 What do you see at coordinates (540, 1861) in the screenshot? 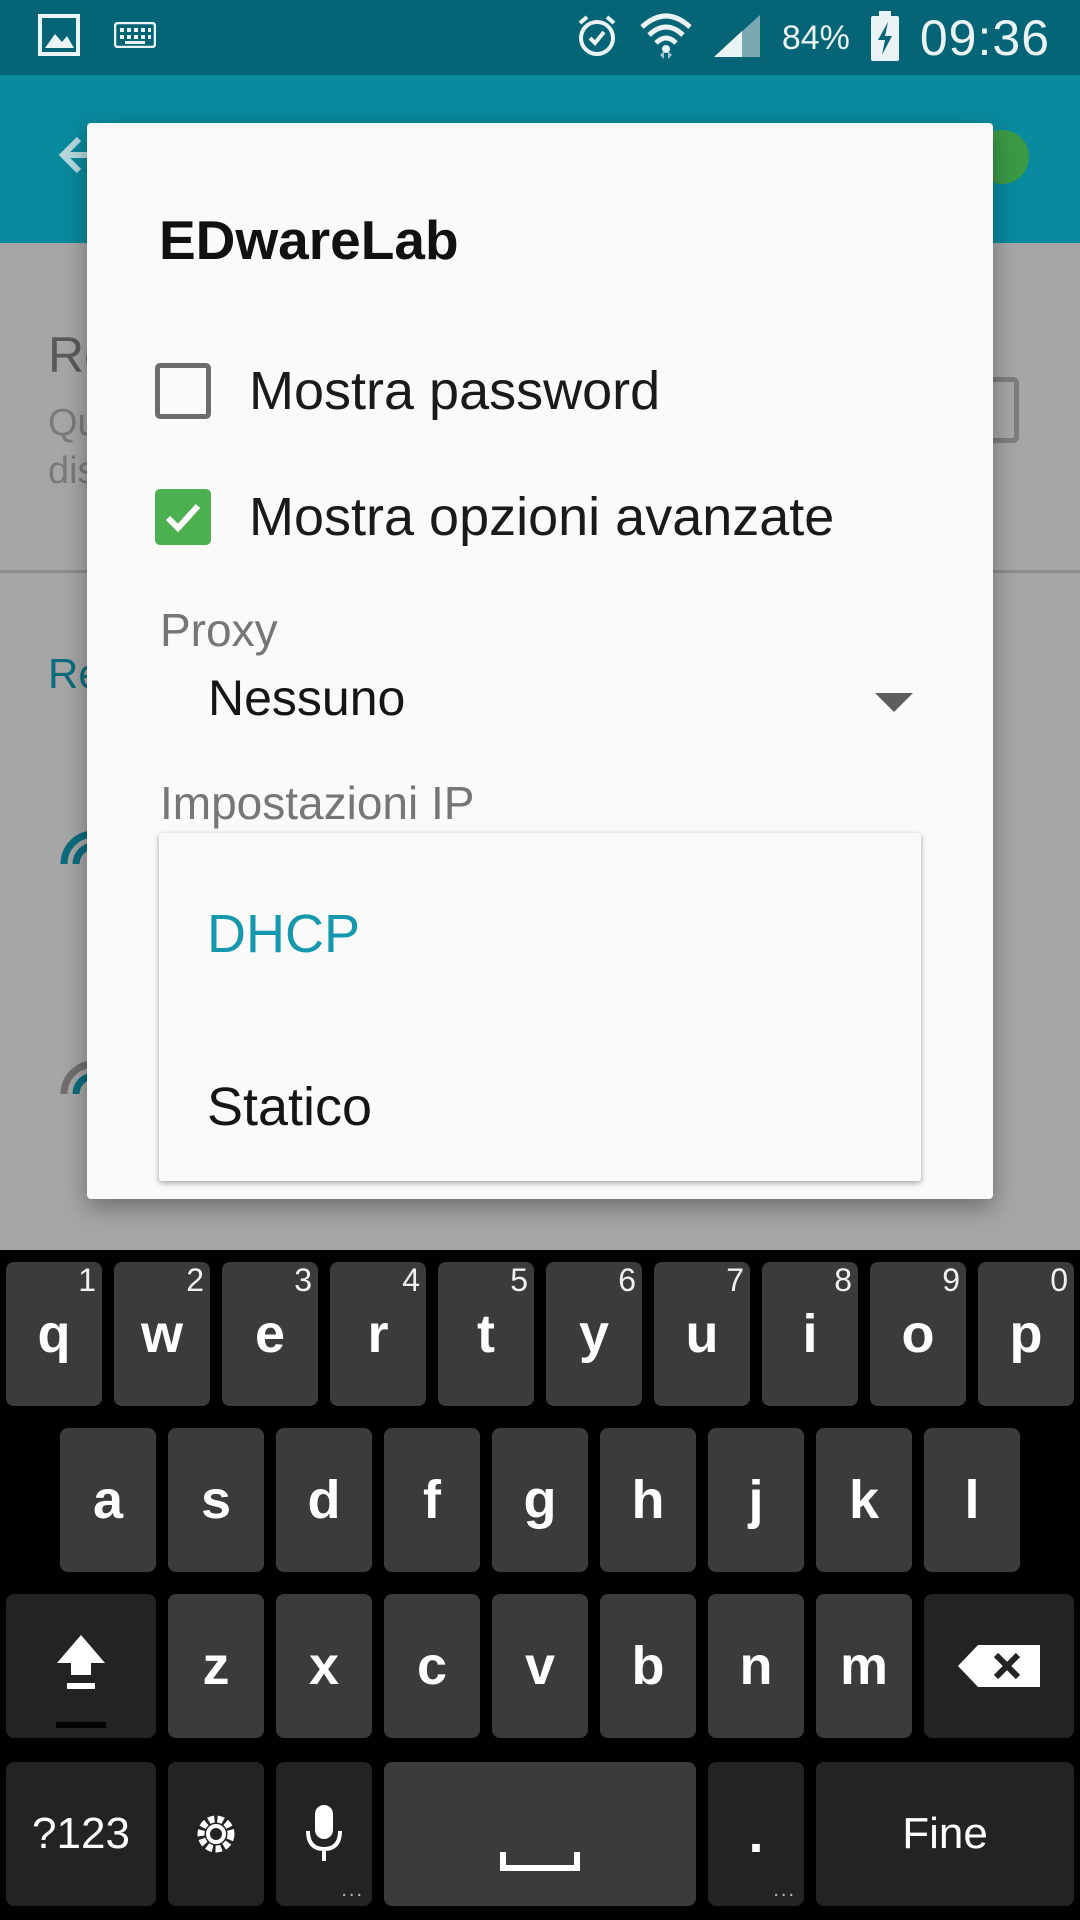
I see `space-icon` at bounding box center [540, 1861].